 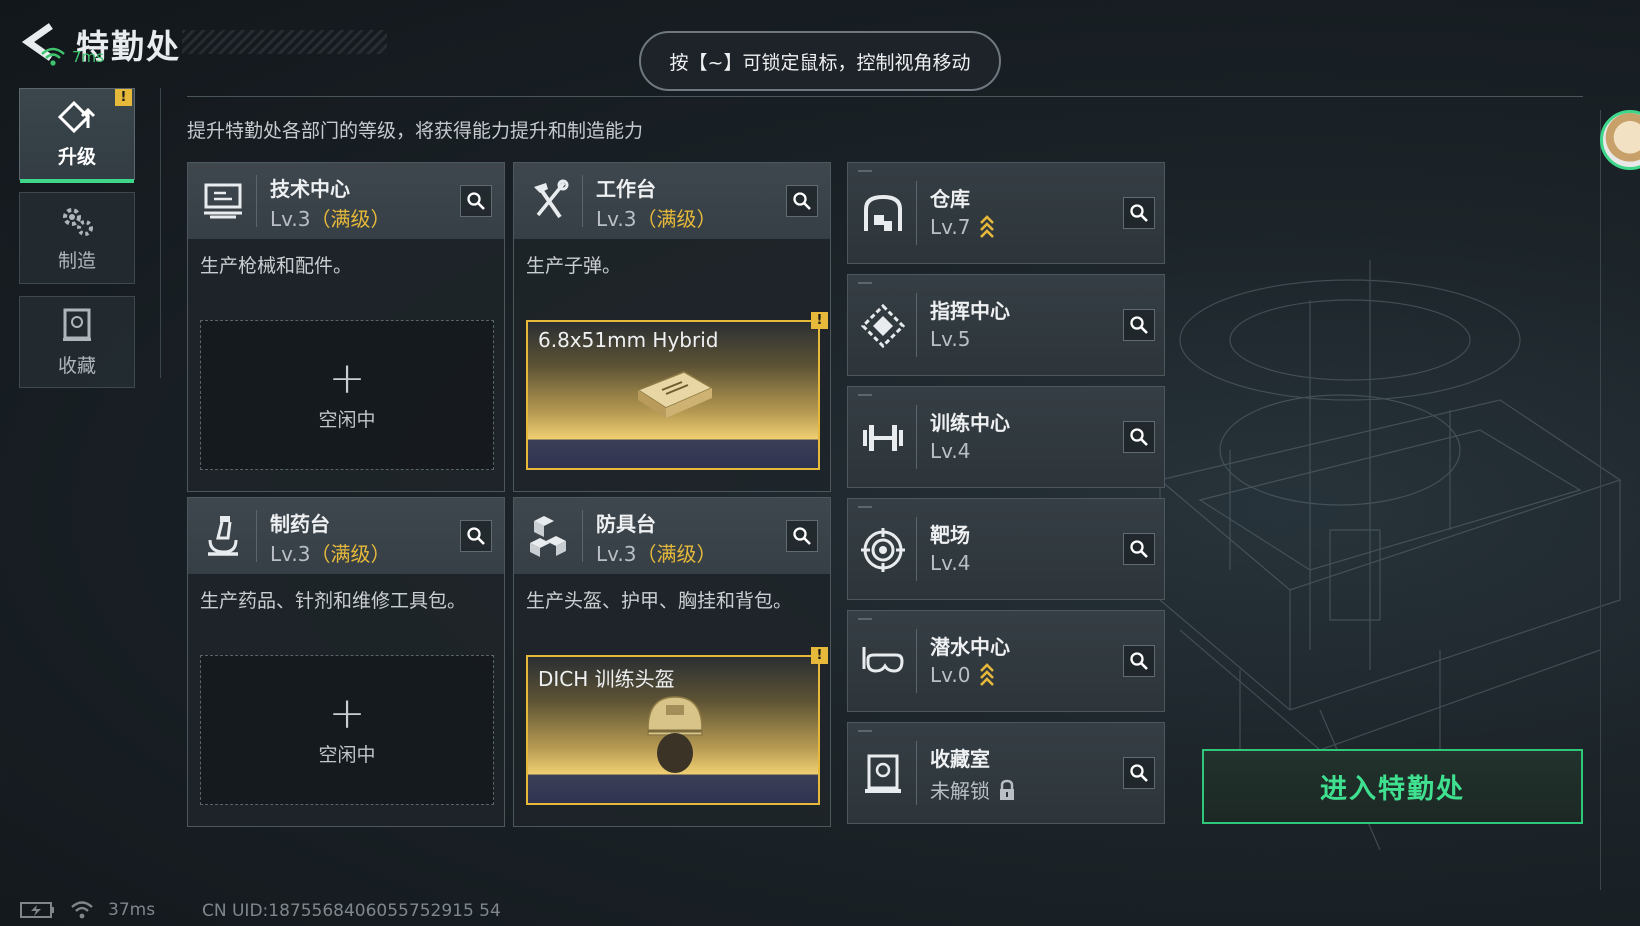 I want to click on dept-card-workbench: 工作台 Lv.3（满级） 生产子弹。 6.8x51mm Hybrid !, so click(x=672, y=327).